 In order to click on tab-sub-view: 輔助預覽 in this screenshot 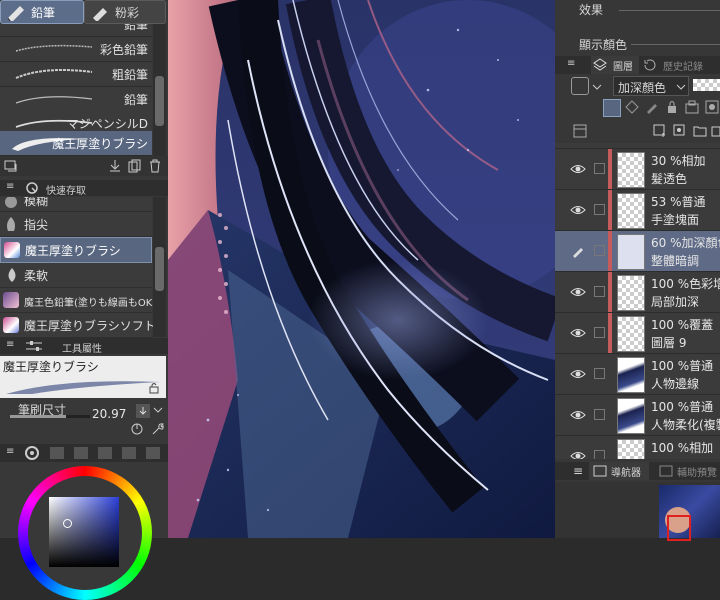, I will do `click(687, 471)`.